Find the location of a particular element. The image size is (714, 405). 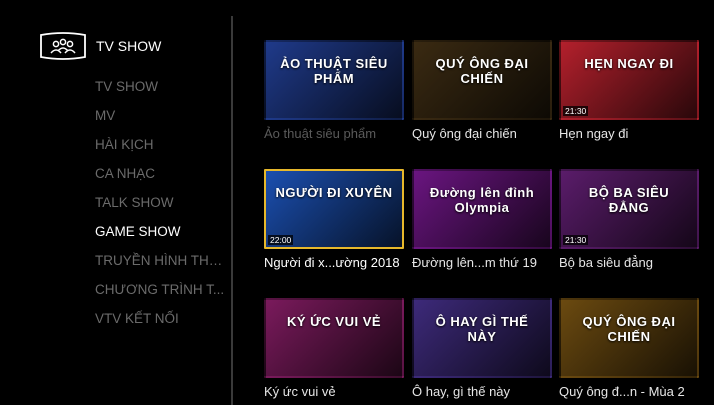

show-title: Hẹn ngay đi is located at coordinates (594, 133).